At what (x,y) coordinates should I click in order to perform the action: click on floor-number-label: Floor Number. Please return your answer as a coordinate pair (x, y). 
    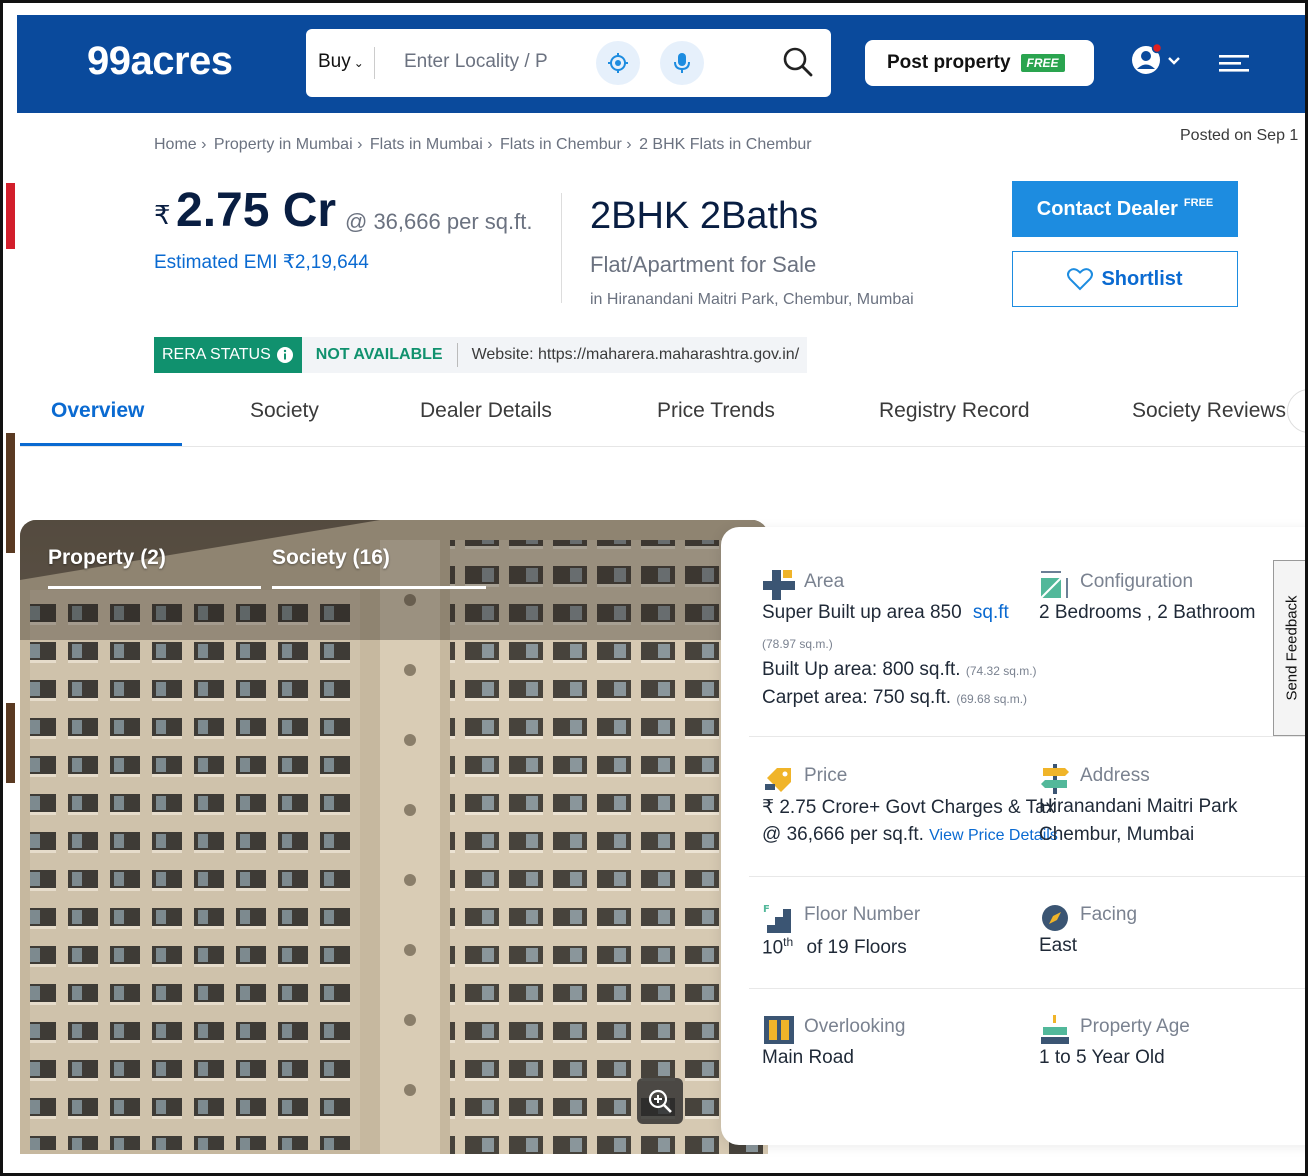
    Looking at the image, I should click on (862, 914).